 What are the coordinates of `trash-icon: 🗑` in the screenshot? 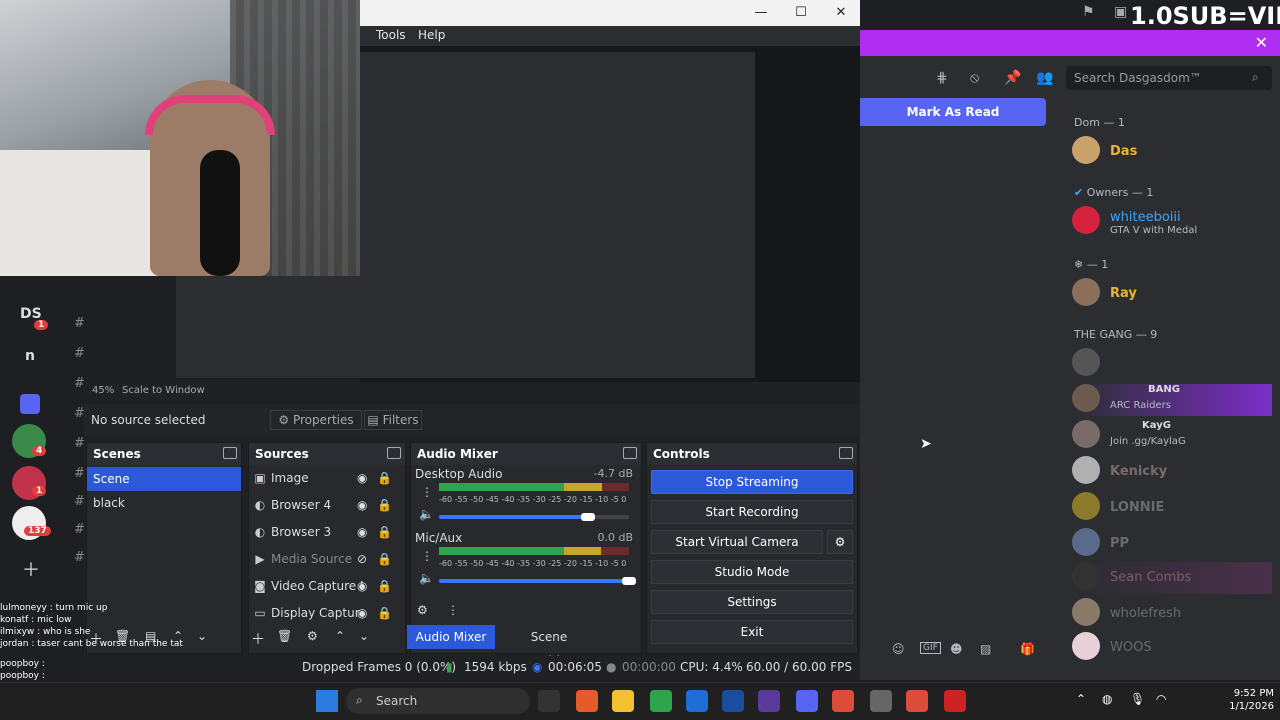 It's located at (284, 636).